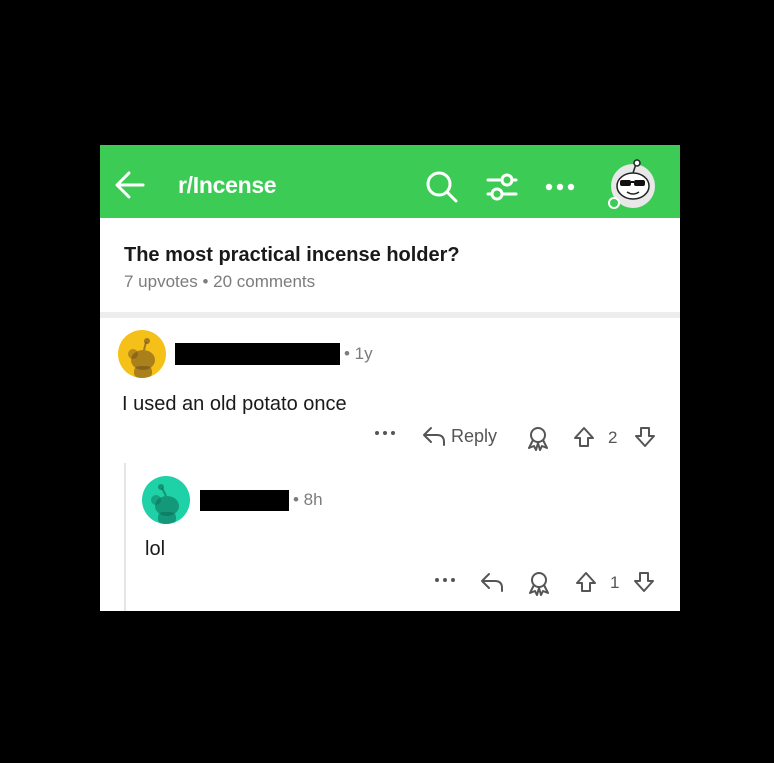  I want to click on search-icon, so click(442, 187).